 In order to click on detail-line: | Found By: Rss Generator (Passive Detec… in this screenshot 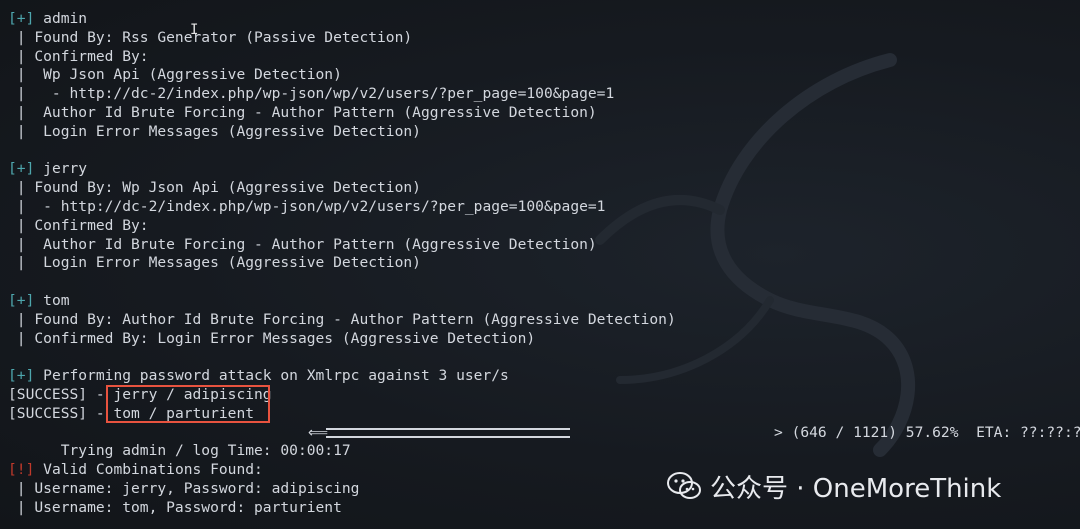, I will do `click(210, 37)`.